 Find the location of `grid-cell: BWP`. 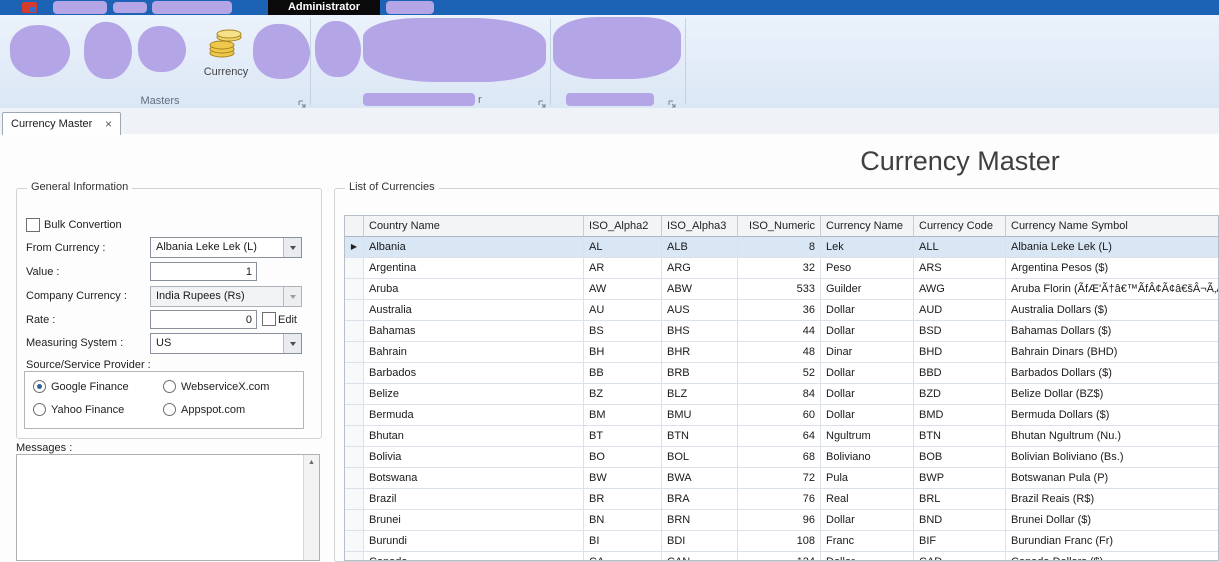

grid-cell: BWP is located at coordinates (960, 478).